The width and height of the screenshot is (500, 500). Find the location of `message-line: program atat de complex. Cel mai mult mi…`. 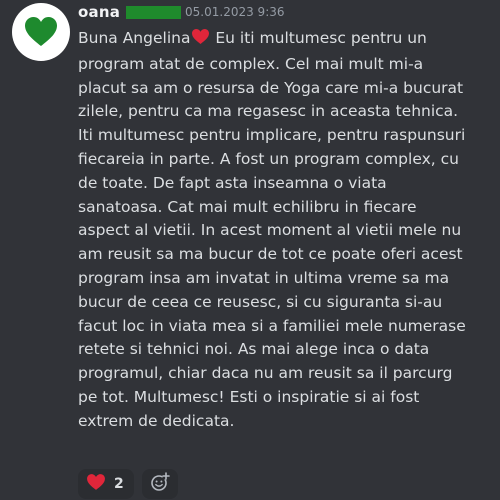

message-line: program atat de complex. Cel mai mult mi… is located at coordinates (251, 63).